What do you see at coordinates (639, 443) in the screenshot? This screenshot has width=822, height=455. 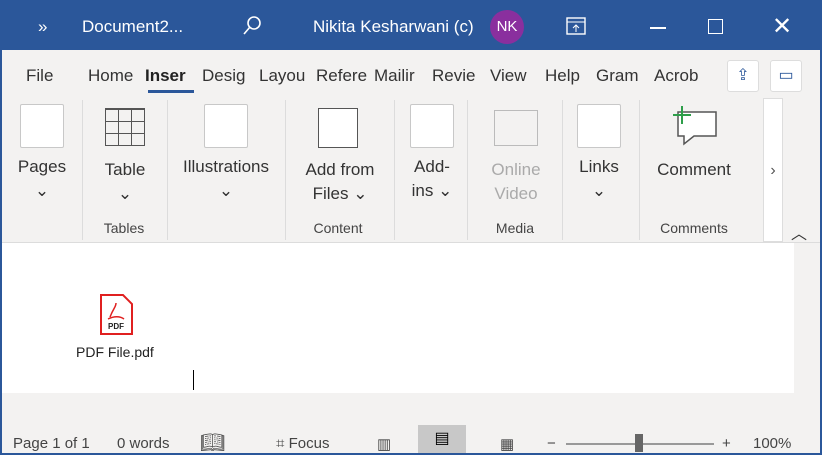 I see `zoom-slider-thumb` at bounding box center [639, 443].